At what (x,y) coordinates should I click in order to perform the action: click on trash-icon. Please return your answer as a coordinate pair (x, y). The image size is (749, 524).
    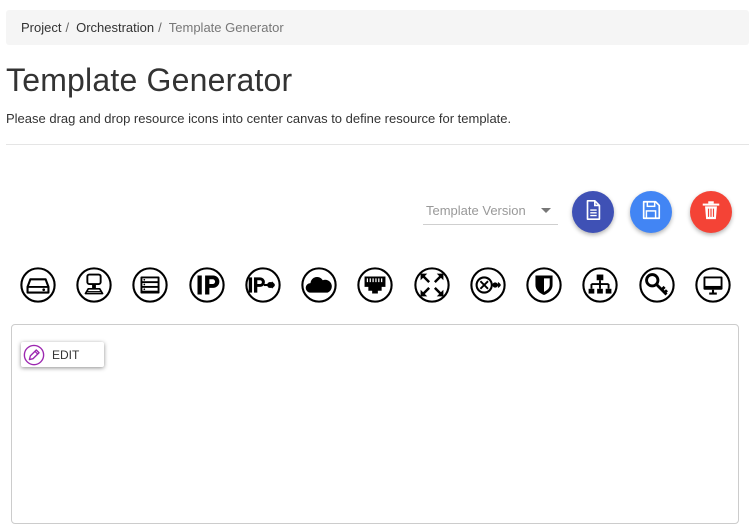
    Looking at the image, I should click on (711, 212).